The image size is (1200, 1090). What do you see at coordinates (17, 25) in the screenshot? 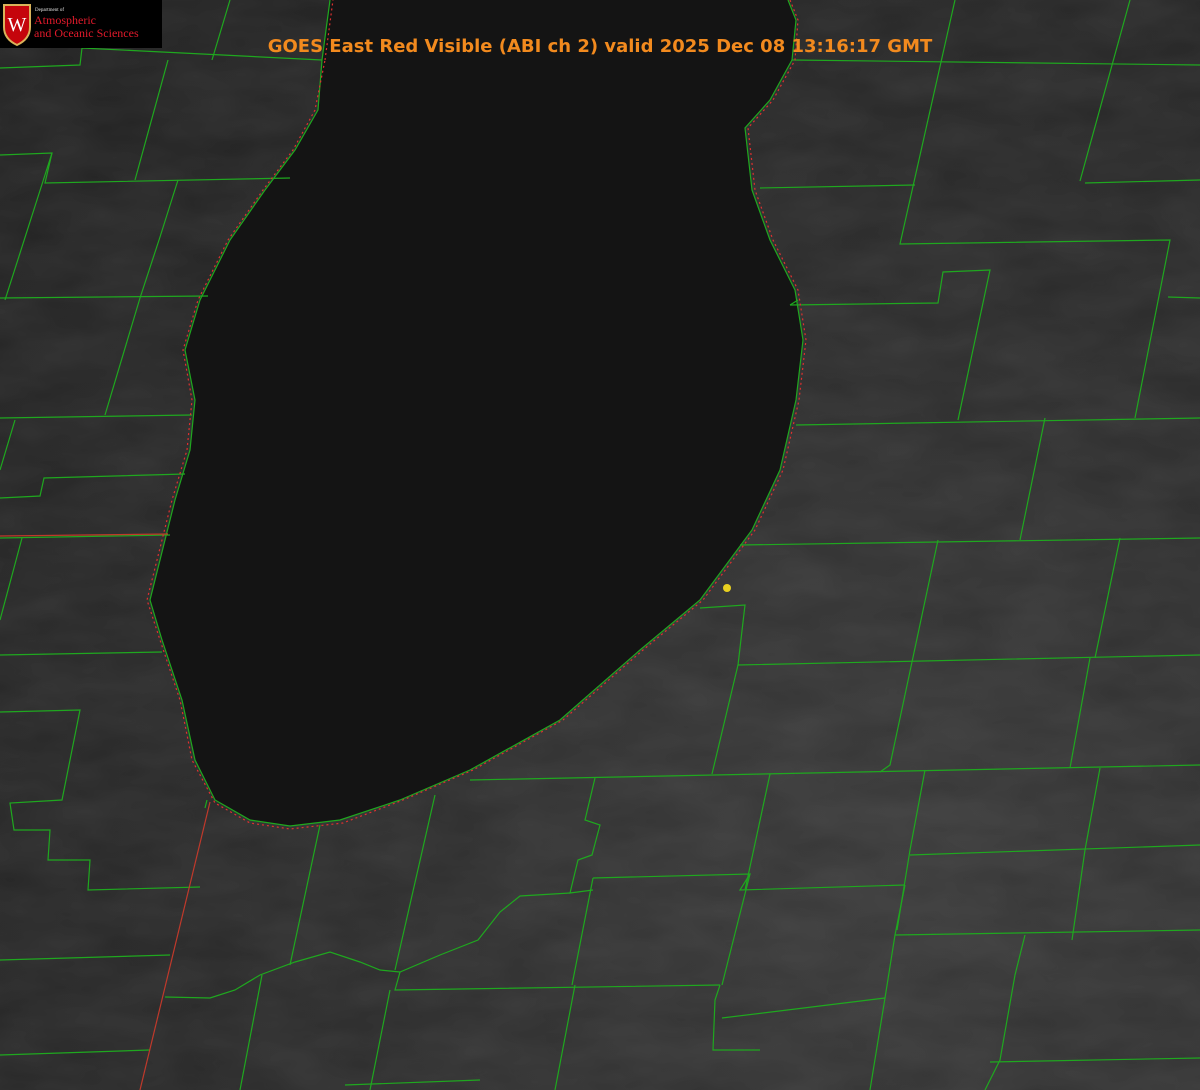
I see `svg-text: W` at bounding box center [17, 25].